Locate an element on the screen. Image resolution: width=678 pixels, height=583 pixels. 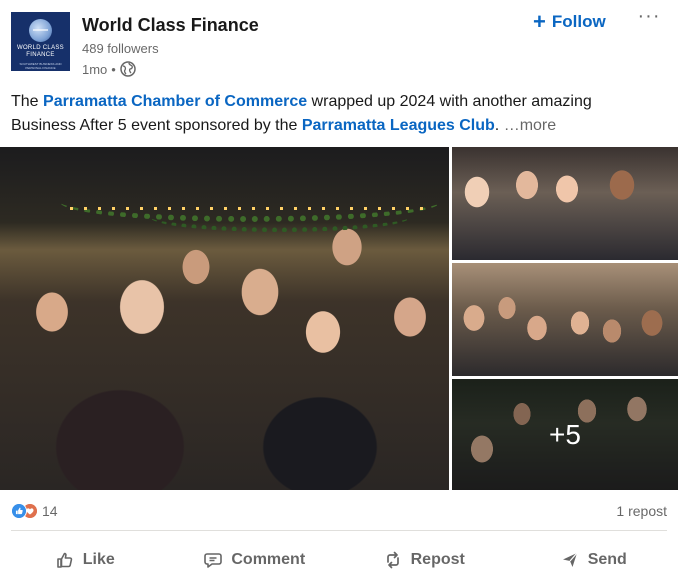
company-name: World Class Finance is located at coordinates (170, 25).